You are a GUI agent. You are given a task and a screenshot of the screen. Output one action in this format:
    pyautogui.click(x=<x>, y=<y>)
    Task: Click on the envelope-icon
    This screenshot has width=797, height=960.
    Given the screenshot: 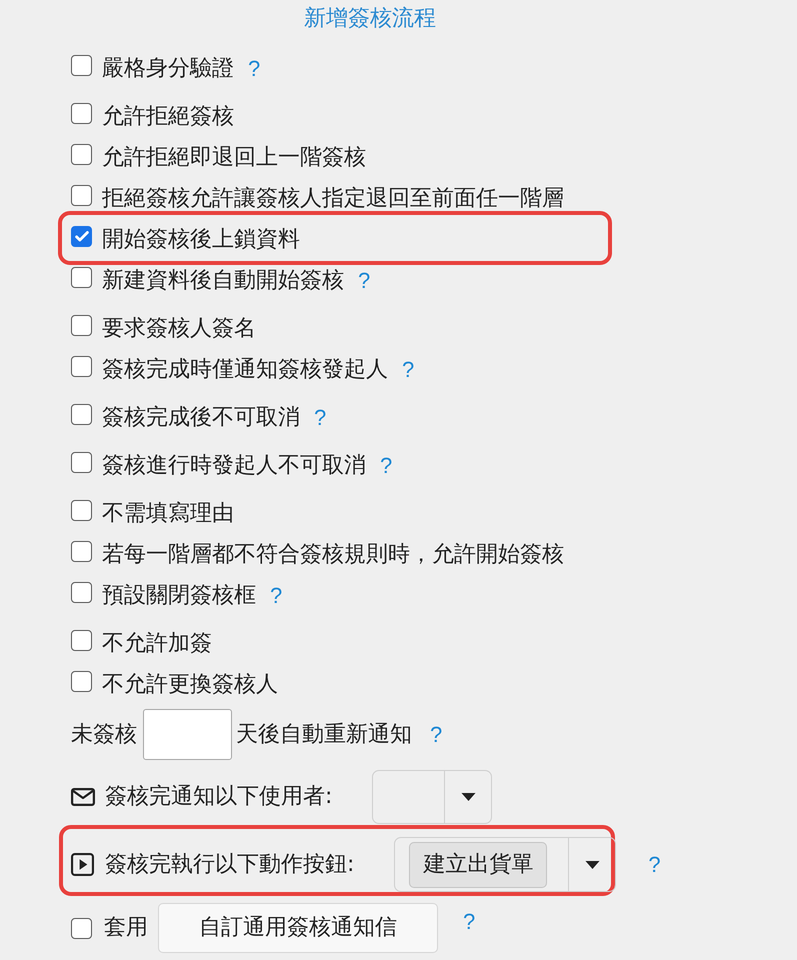 What is the action you would take?
    pyautogui.click(x=83, y=797)
    